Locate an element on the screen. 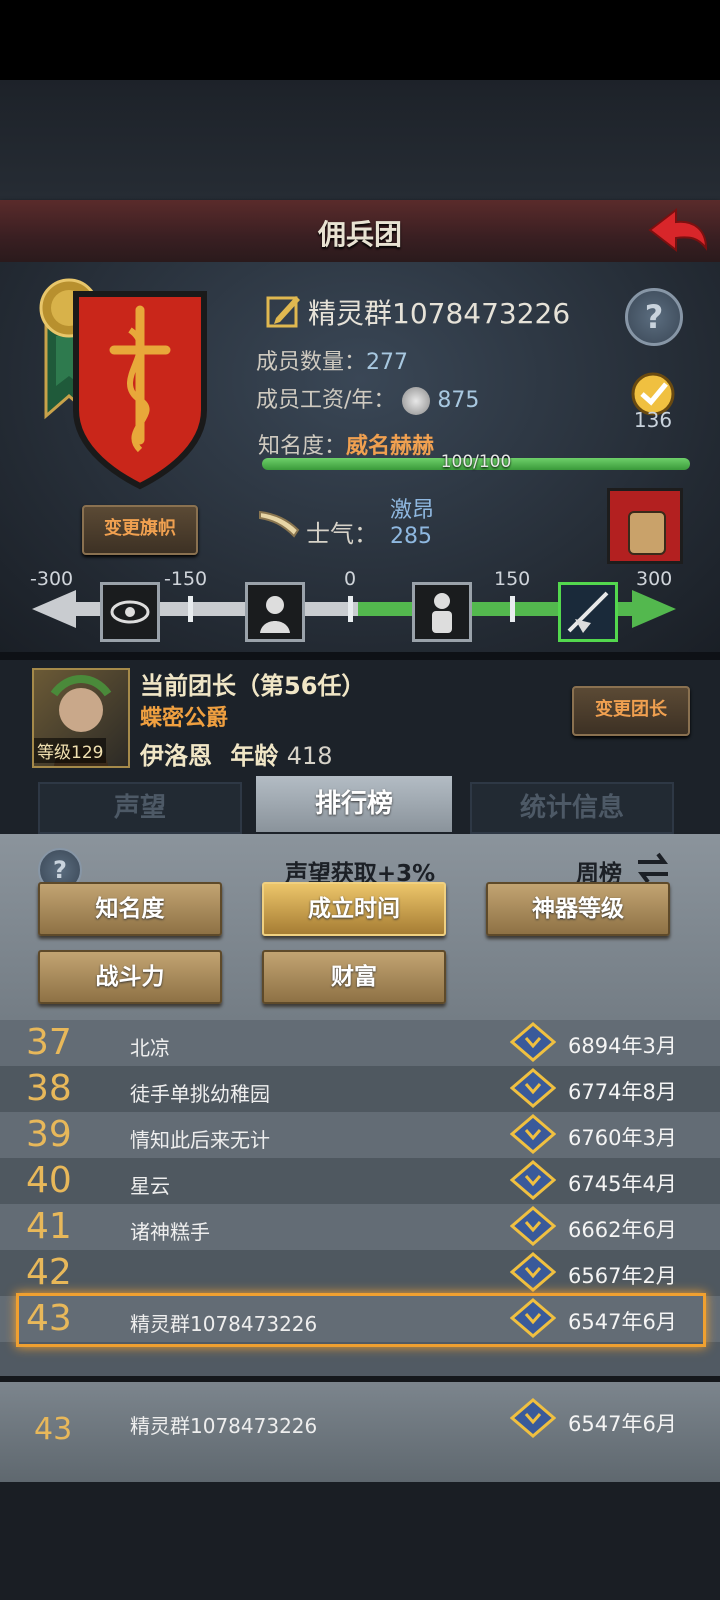 The image size is (720, 1600). guild-flag-icon is located at coordinates (140, 390).